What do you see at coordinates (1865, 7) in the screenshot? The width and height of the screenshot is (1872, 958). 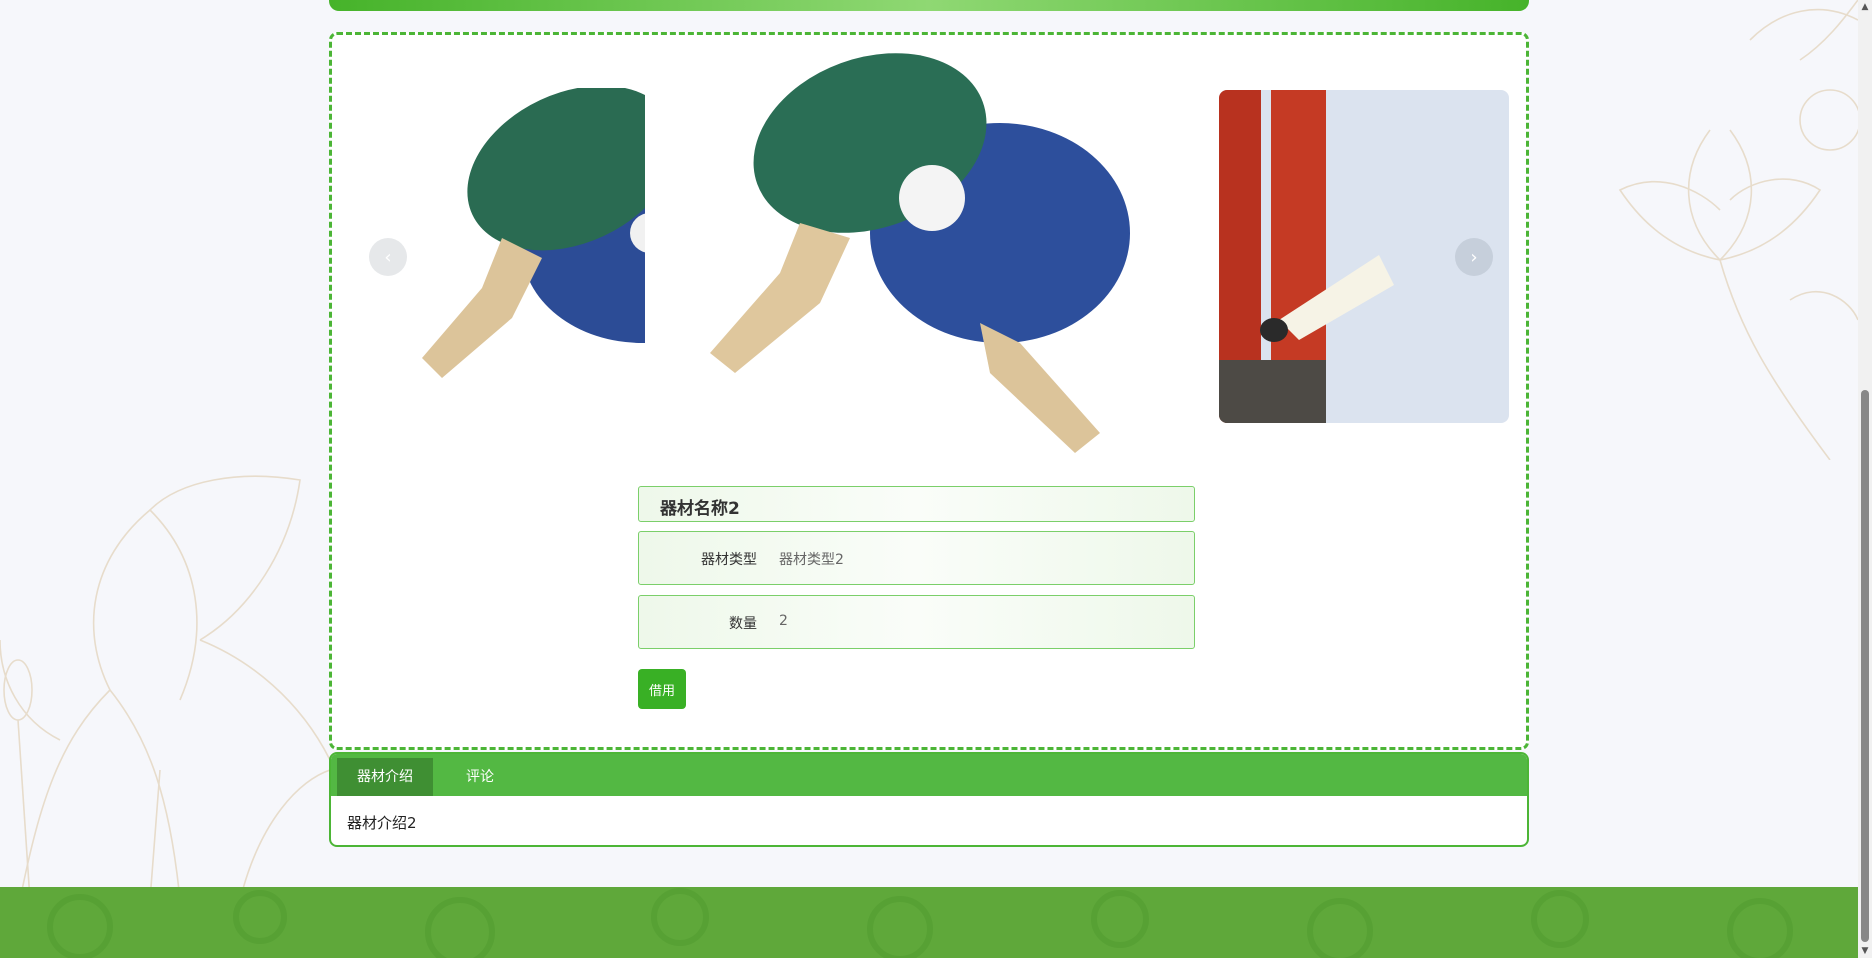 I see `scroll-up-arrow-icon: ▲` at bounding box center [1865, 7].